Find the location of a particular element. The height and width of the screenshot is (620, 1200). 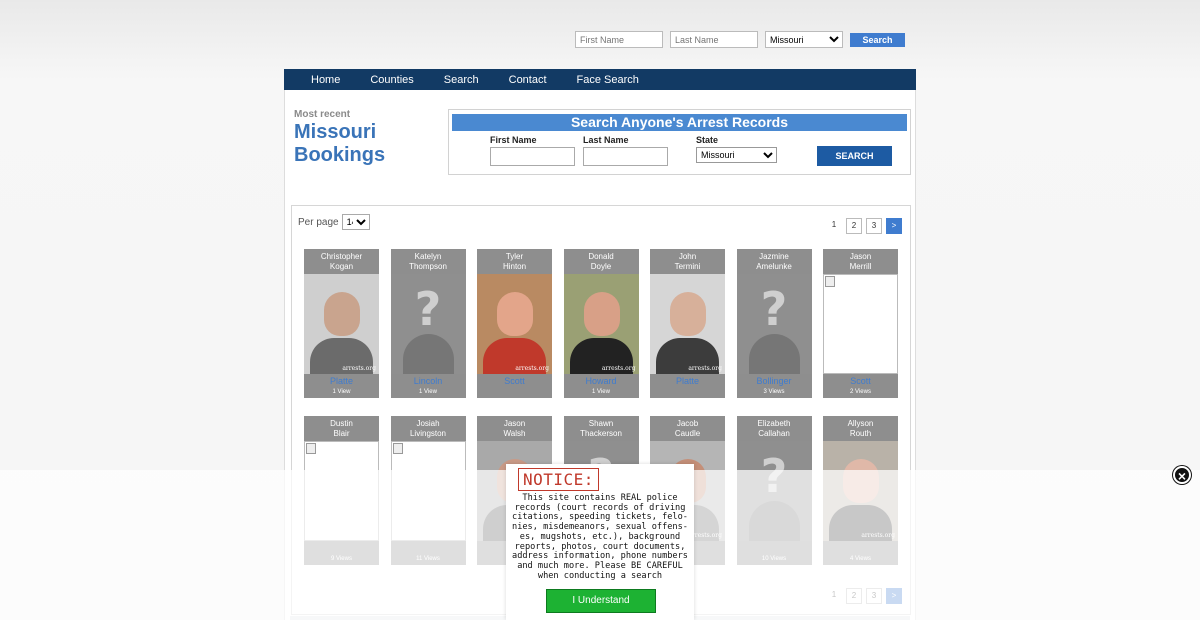

card-name: Dustin Blair is located at coordinates (341, 428).